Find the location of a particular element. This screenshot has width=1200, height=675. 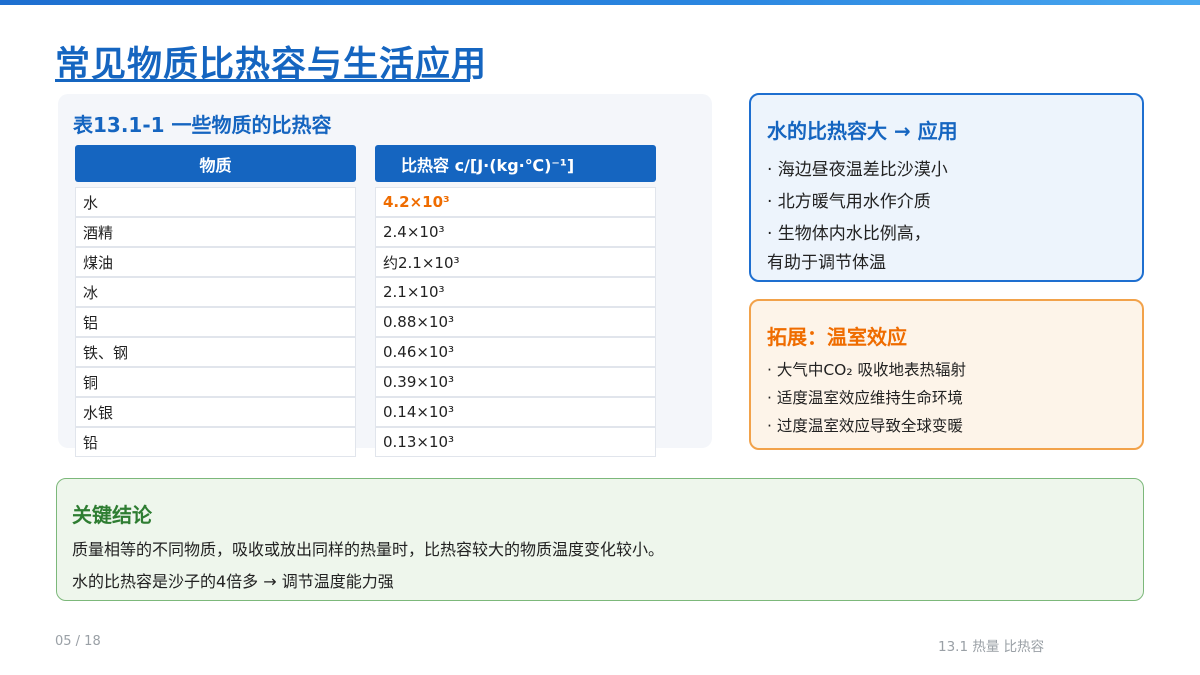

title-underline is located at coordinates (262, 80).